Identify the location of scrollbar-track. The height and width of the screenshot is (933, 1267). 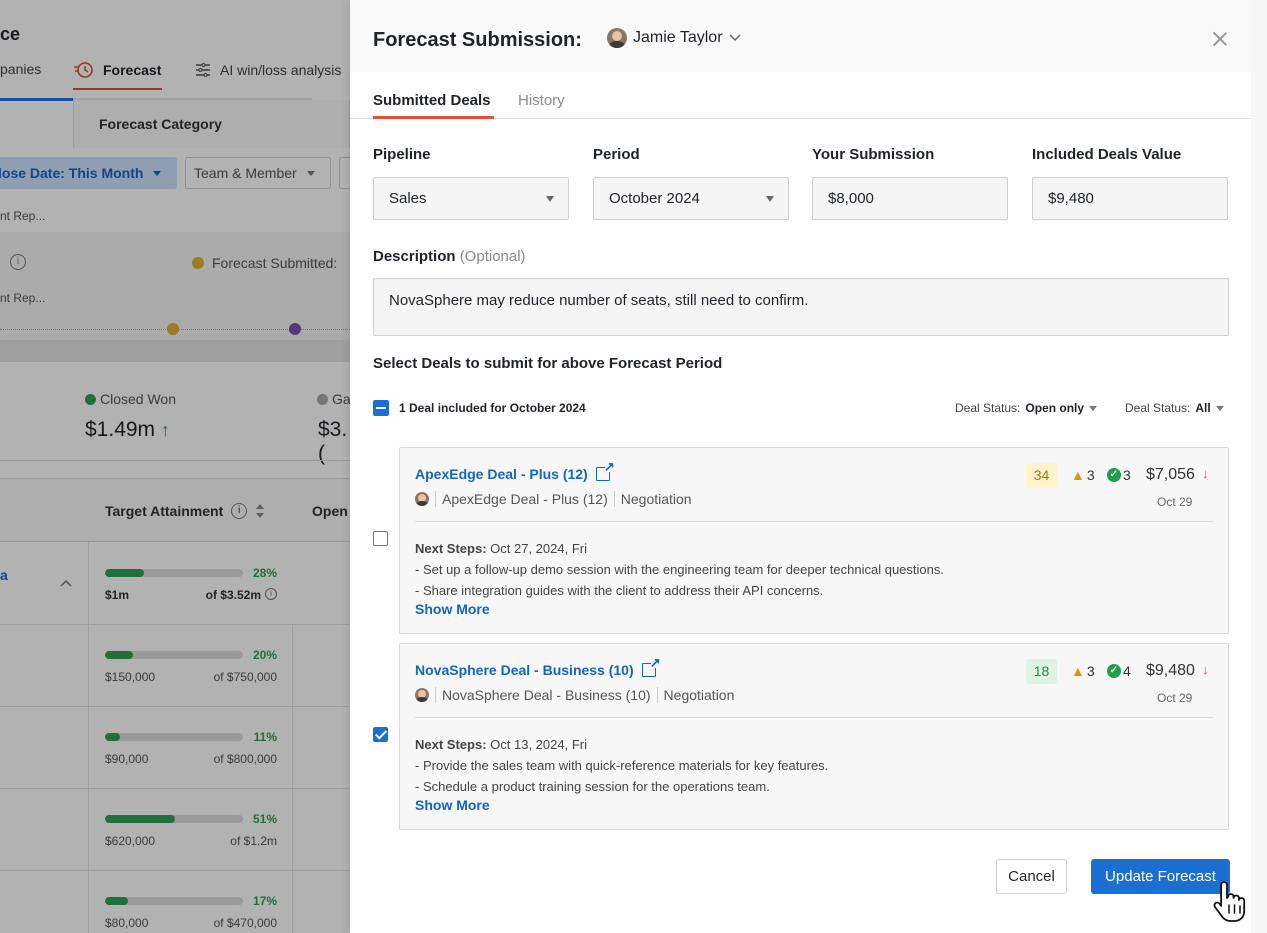
(1259, 466).